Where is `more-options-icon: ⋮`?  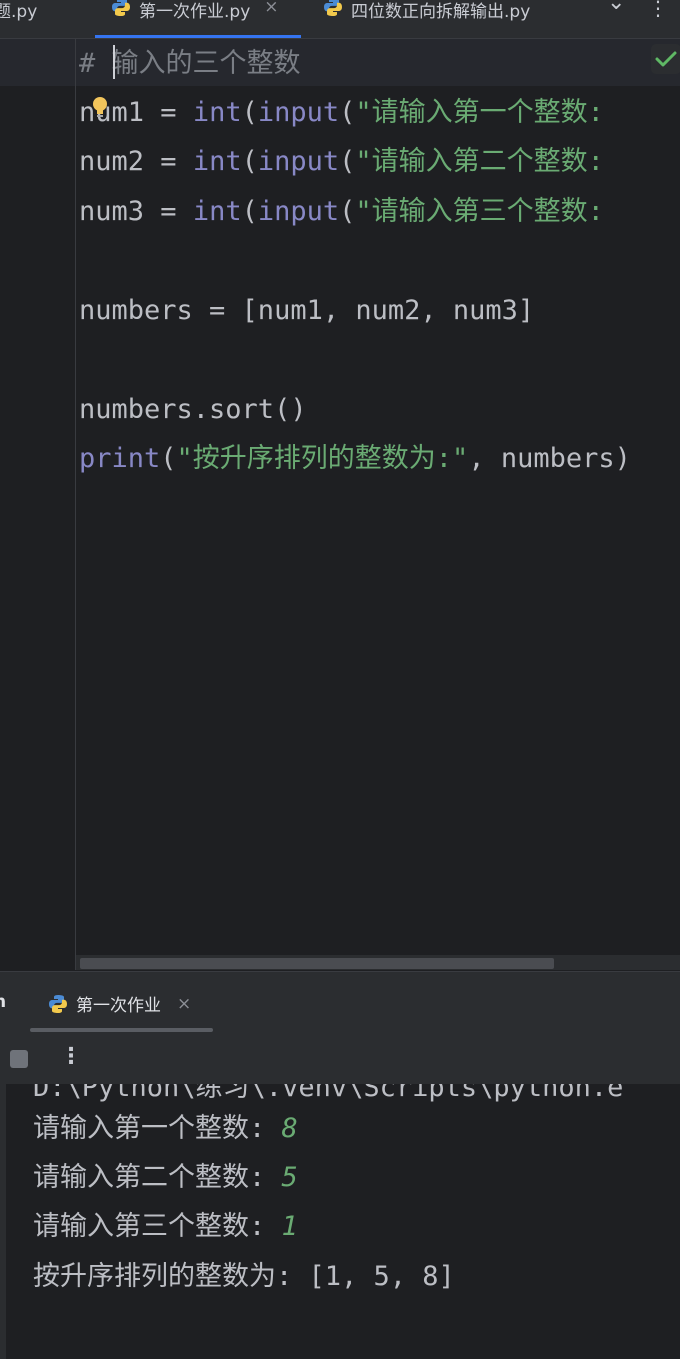
more-options-icon: ⋮ is located at coordinates (71, 1056).